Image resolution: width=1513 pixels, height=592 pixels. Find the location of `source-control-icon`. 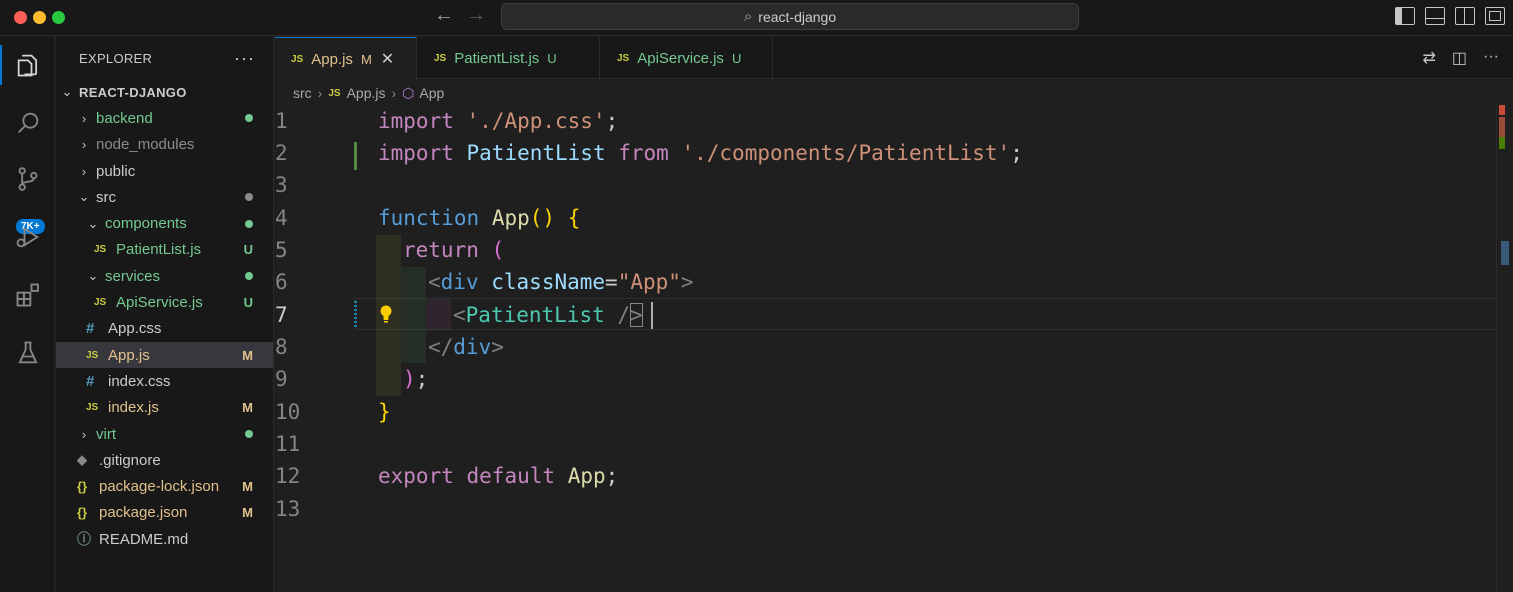

source-control-icon is located at coordinates (27, 179).